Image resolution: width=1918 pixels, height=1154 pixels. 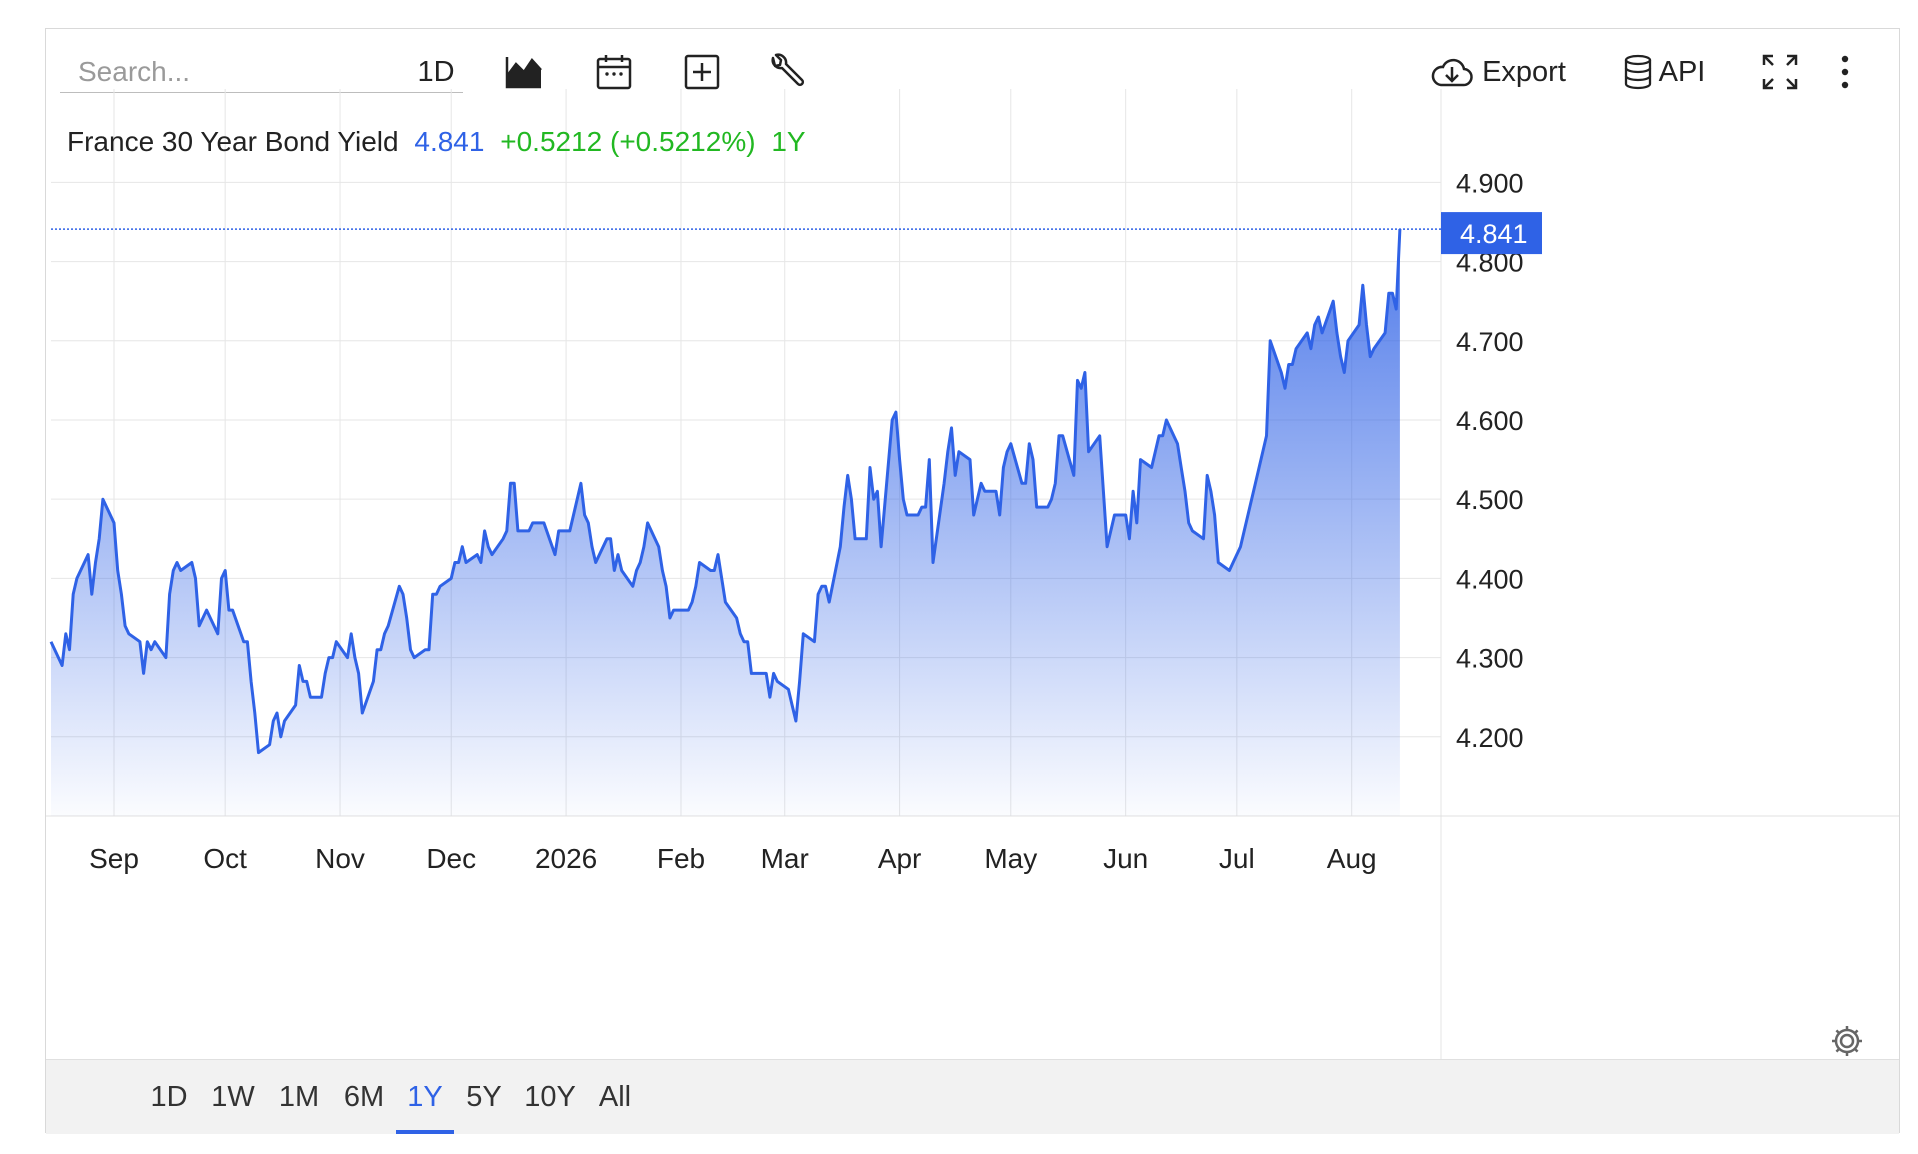 I want to click on x-tick-label: Oct, so click(x=225, y=858).